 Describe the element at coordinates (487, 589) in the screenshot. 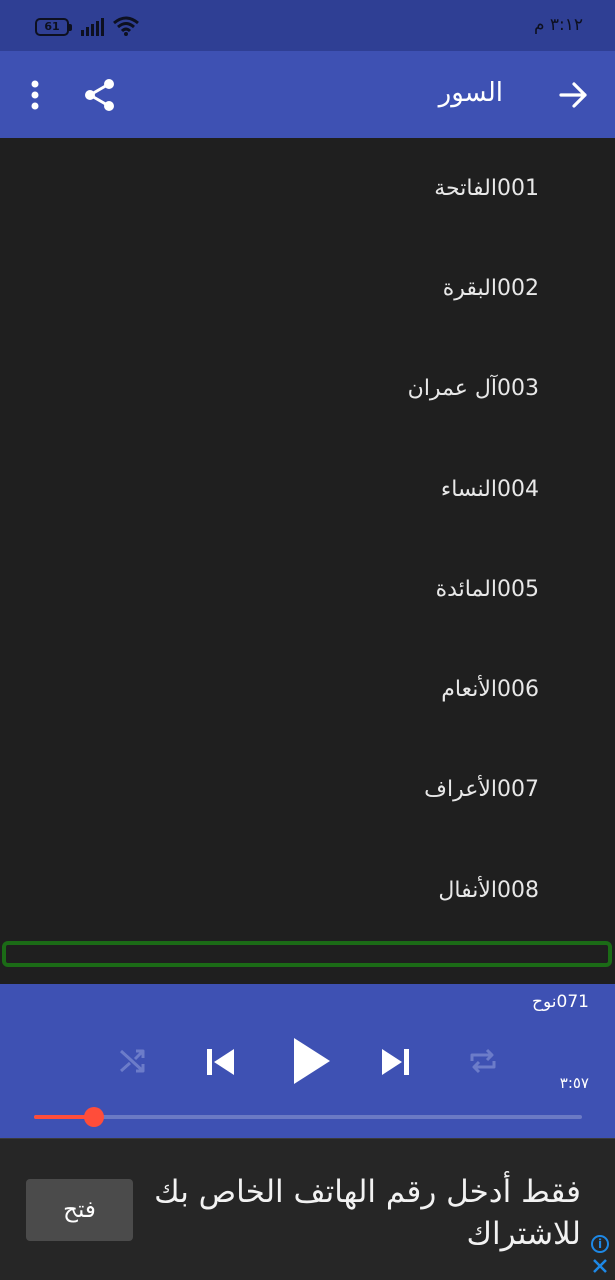

I see `list-item-label: 005المائدة` at that location.